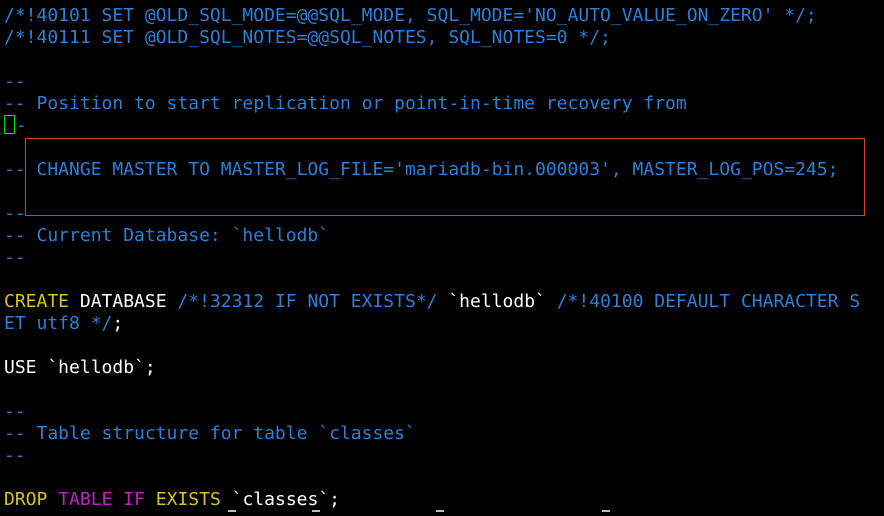  Describe the element at coordinates (118, 323) in the screenshot. I see `code-token: ;` at that location.